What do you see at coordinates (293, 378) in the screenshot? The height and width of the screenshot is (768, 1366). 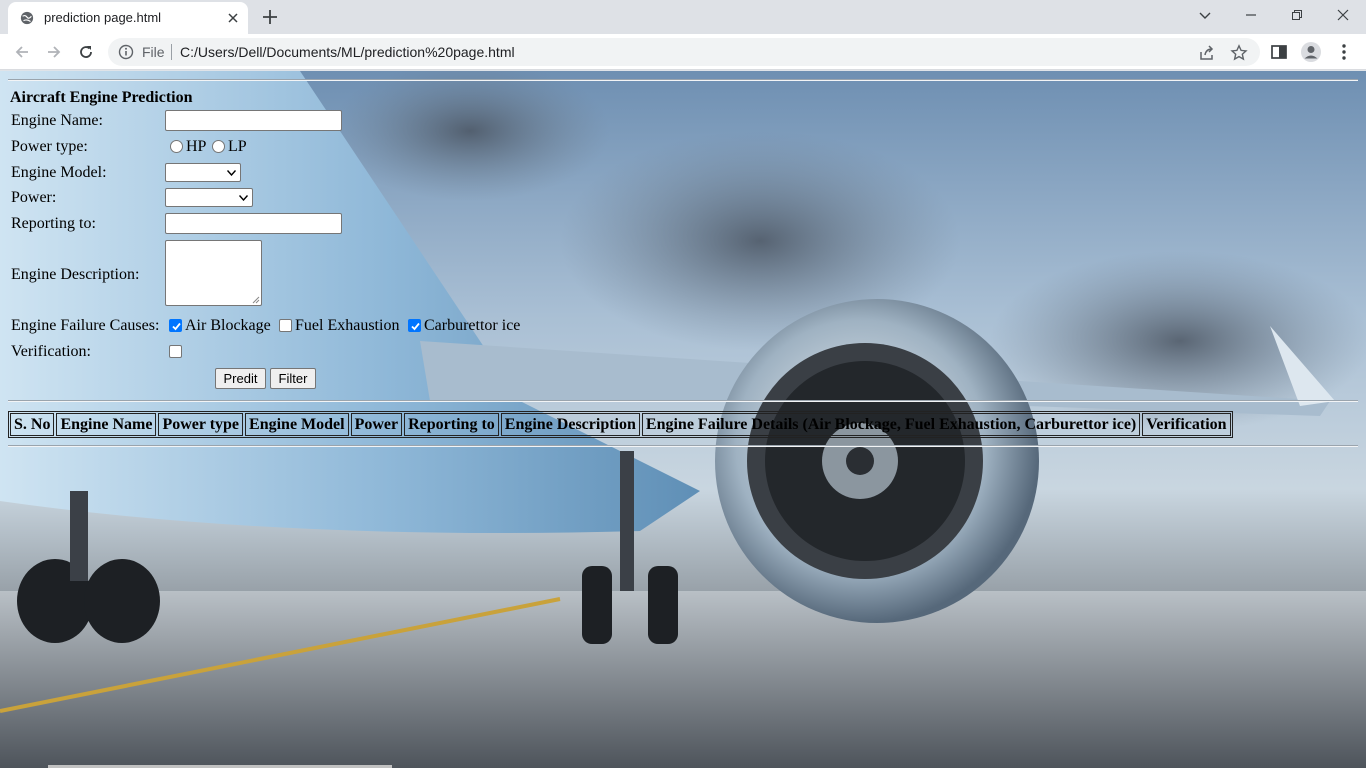 I see `filter-button: Filter` at bounding box center [293, 378].